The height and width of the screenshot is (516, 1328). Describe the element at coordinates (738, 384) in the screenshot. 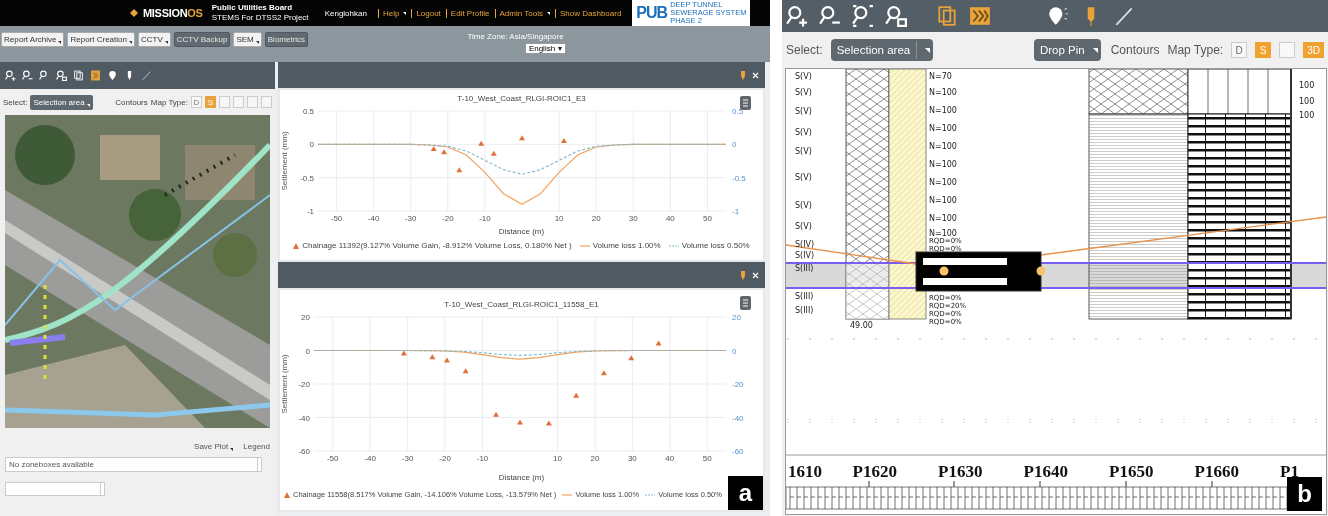

I see `y-tick-label: -20` at that location.